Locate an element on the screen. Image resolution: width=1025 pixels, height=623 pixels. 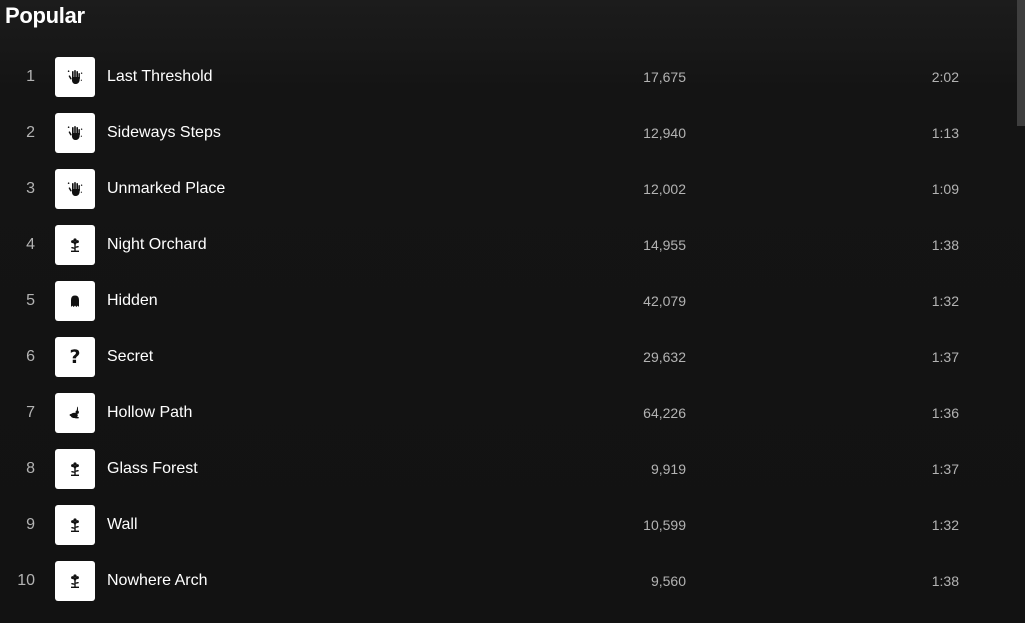
track-duration: 1:36 is located at coordinates (945, 413).